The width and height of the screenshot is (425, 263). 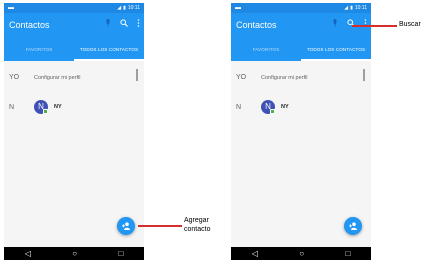 What do you see at coordinates (160, 226) in the screenshot?
I see `callout-line-agregar` at bounding box center [160, 226].